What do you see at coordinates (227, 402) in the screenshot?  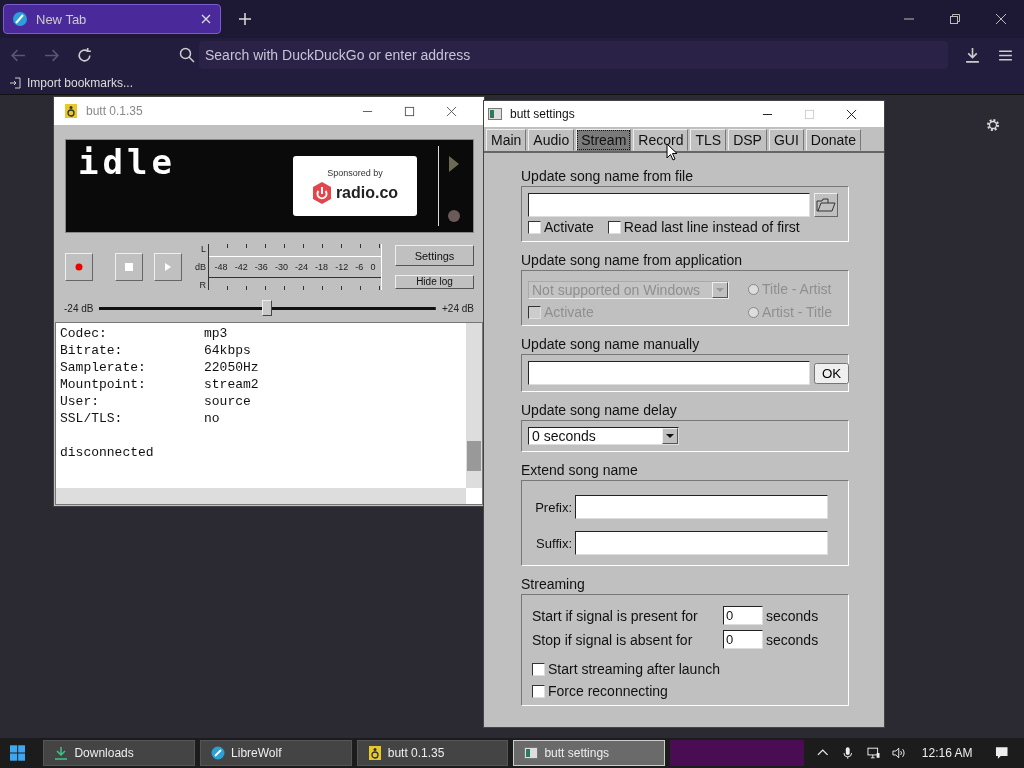 I see `log-value: source` at bounding box center [227, 402].